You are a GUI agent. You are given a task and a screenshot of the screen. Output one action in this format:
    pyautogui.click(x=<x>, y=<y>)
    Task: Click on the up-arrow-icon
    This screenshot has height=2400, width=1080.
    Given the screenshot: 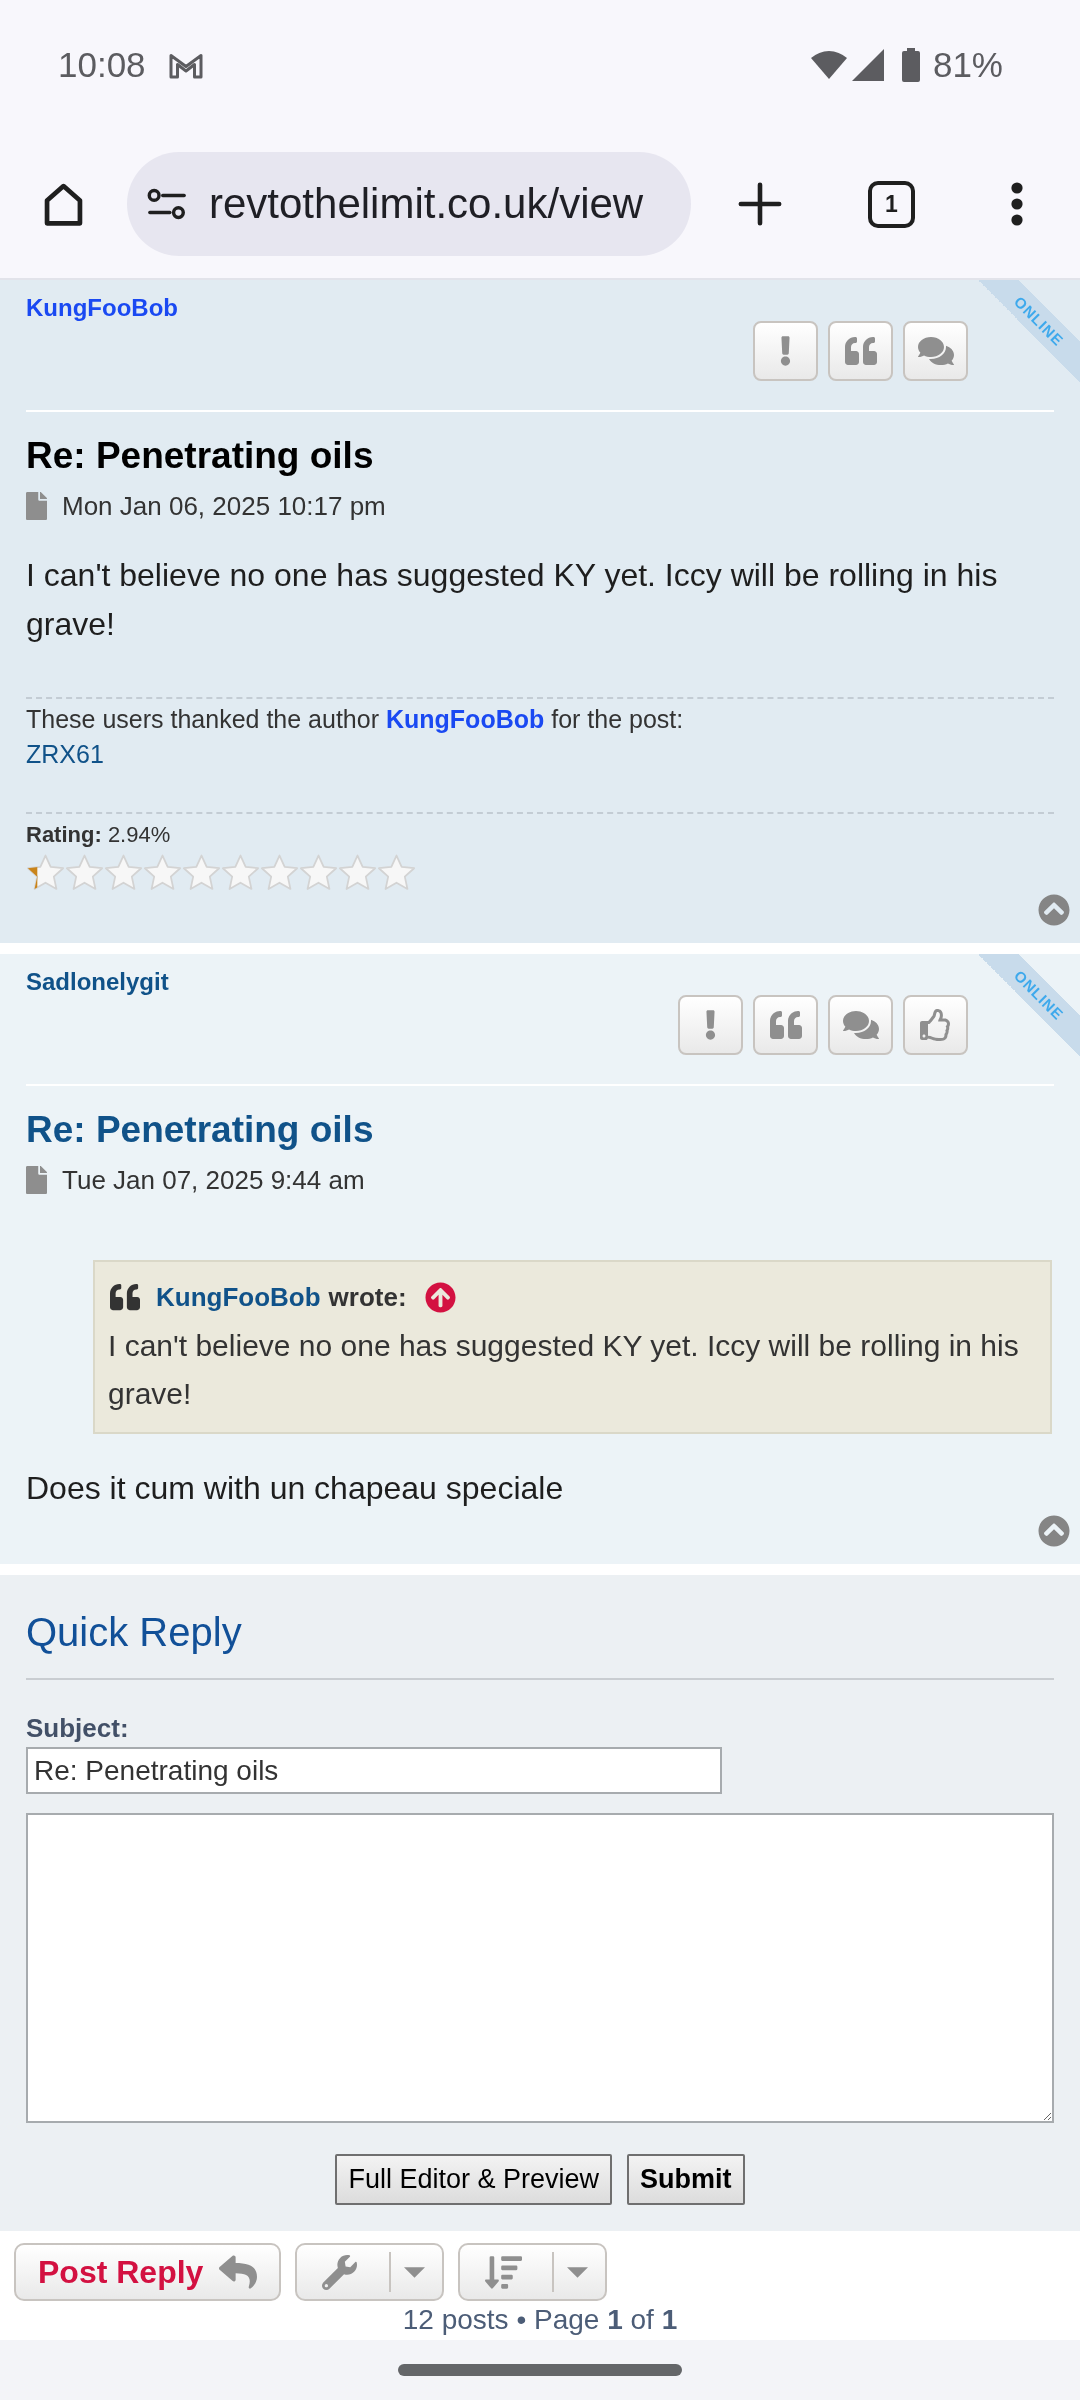 What is the action you would take?
    pyautogui.click(x=440, y=1297)
    